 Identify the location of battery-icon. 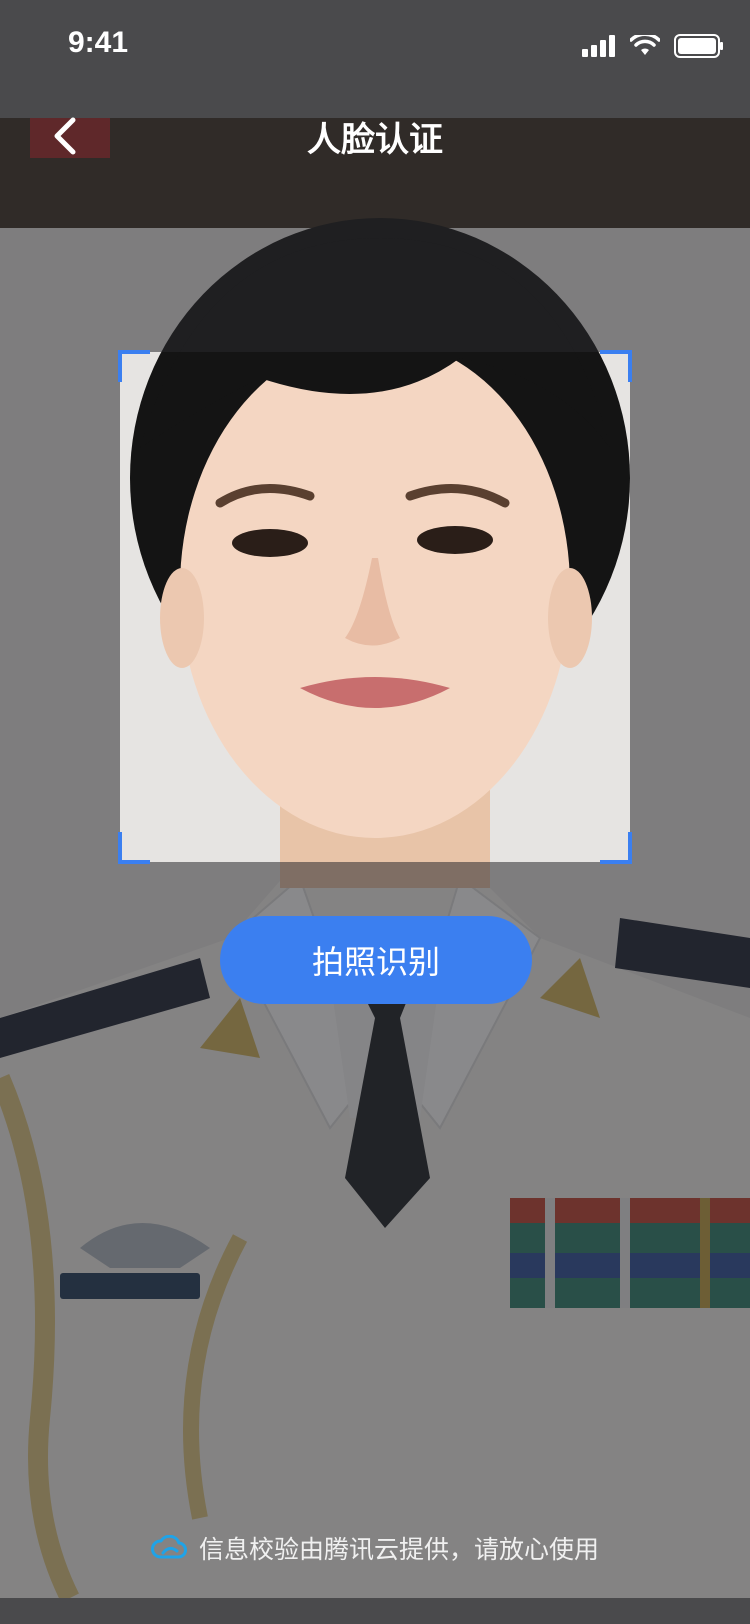
(699, 48).